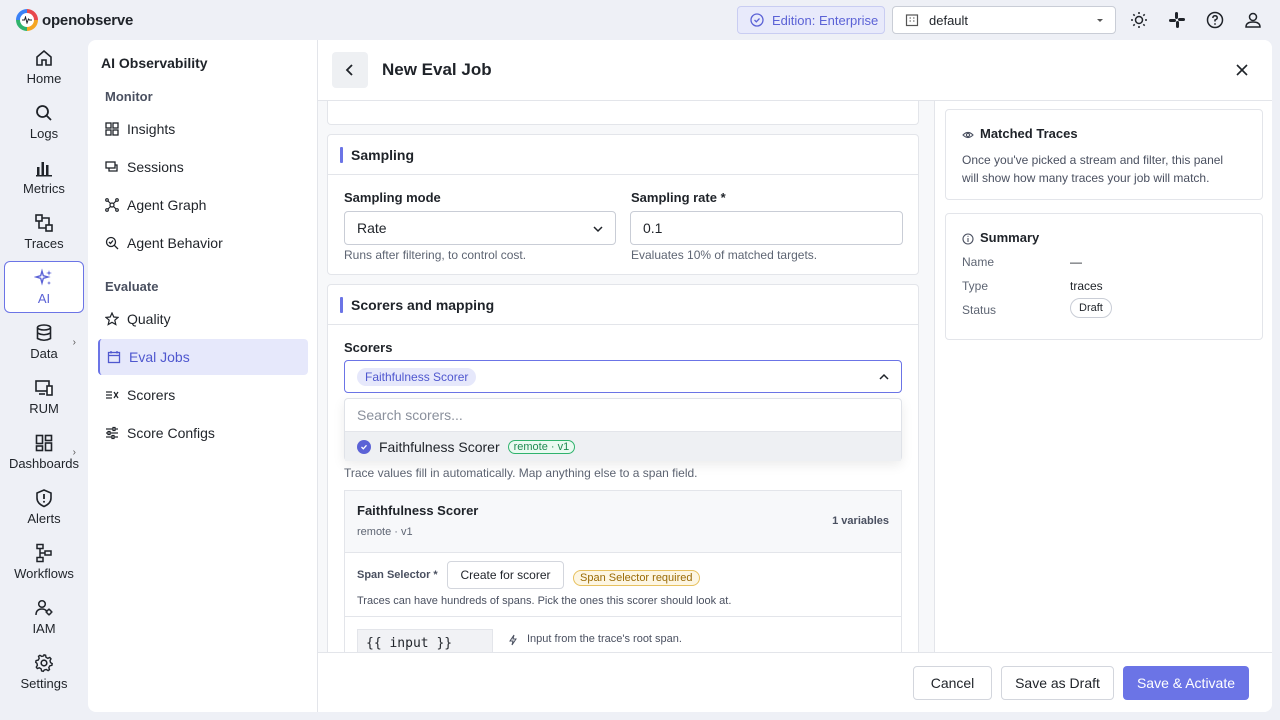 This screenshot has width=1280, height=720. What do you see at coordinates (952, 683) in the screenshot?
I see `cancel-button: Cancel` at bounding box center [952, 683].